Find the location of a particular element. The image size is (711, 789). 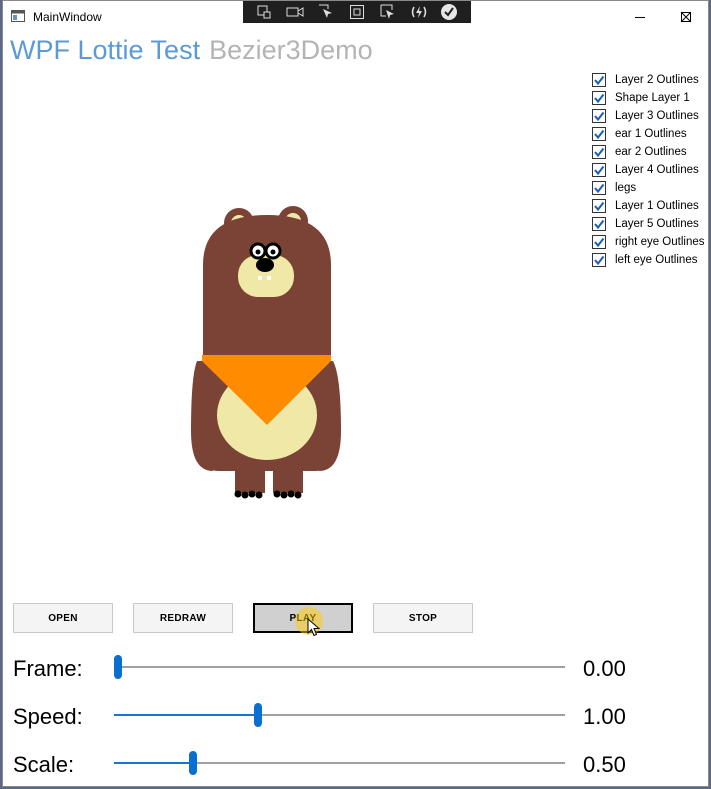

page-heading: WPF Lottie Test Bezier3Demo is located at coordinates (191, 50).